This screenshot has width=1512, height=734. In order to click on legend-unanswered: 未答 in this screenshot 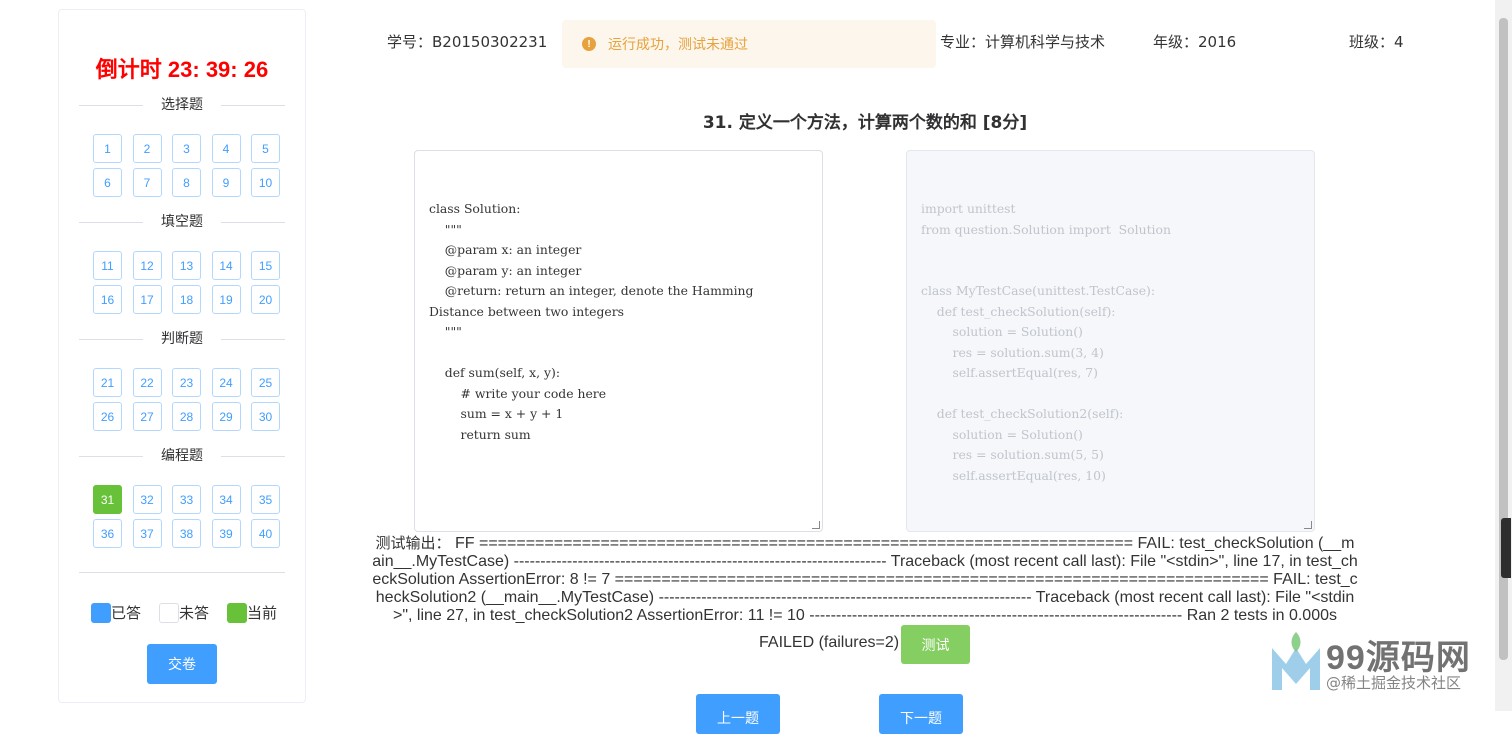, I will do `click(184, 612)`.